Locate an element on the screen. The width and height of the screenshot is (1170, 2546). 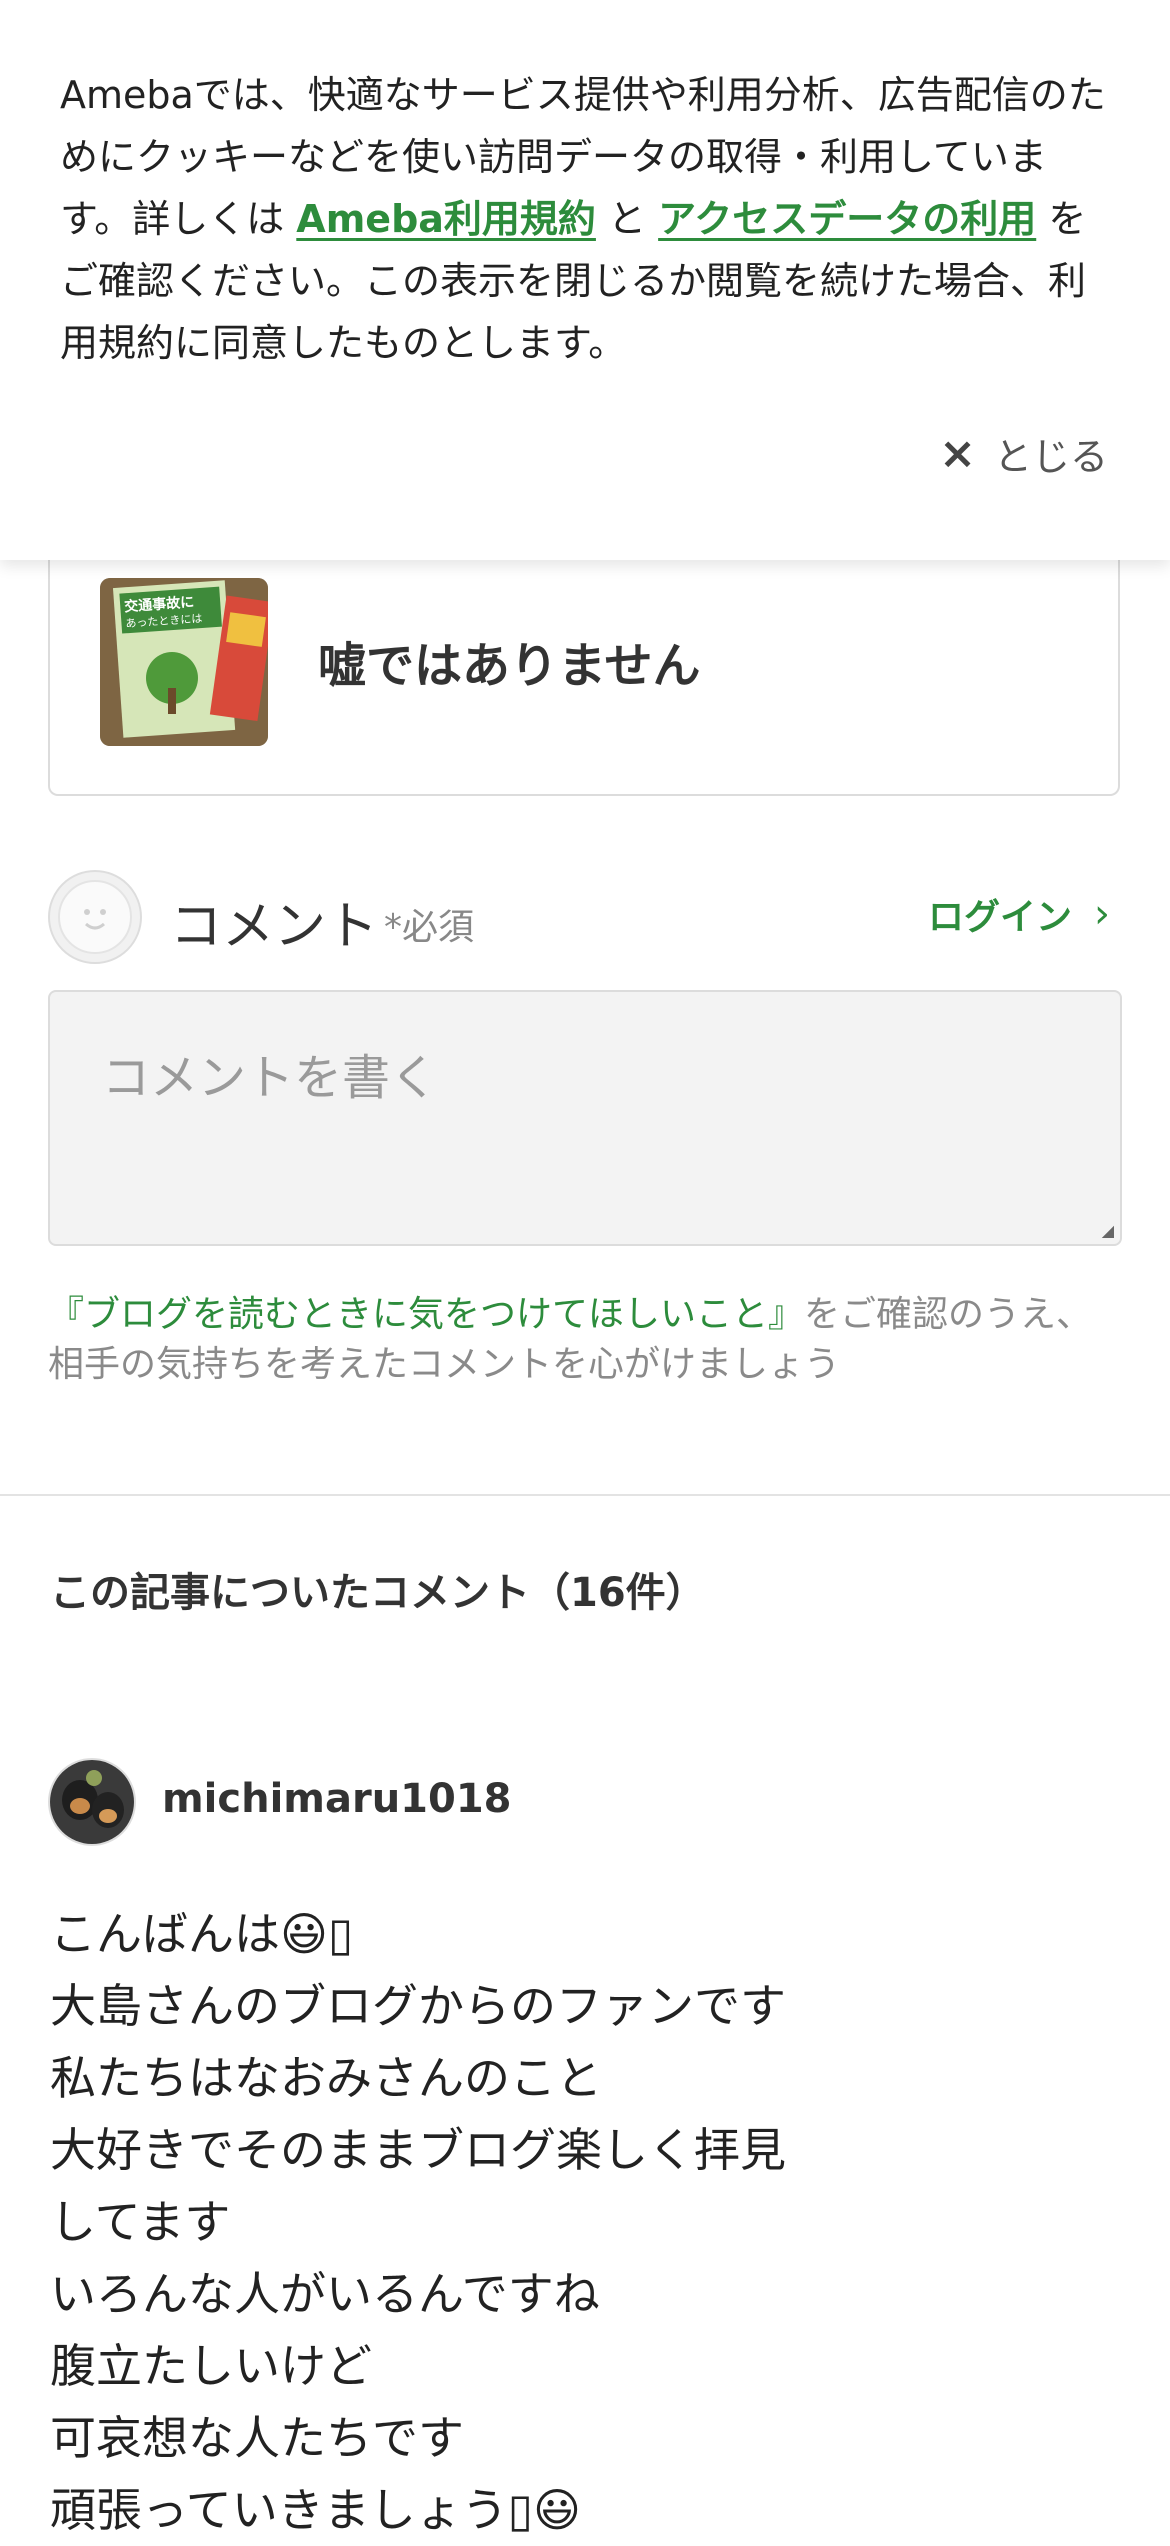
close-banner-button: × とじる is located at coordinates (1023, 453).